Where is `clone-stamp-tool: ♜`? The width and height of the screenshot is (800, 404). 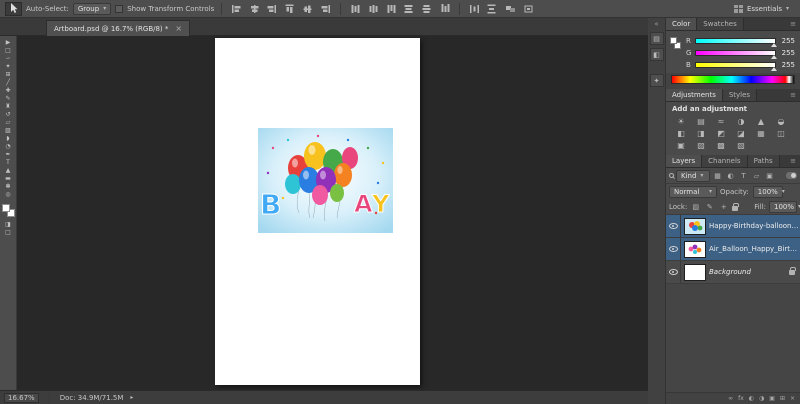 clone-stamp-tool: ♜ is located at coordinates (8, 107).